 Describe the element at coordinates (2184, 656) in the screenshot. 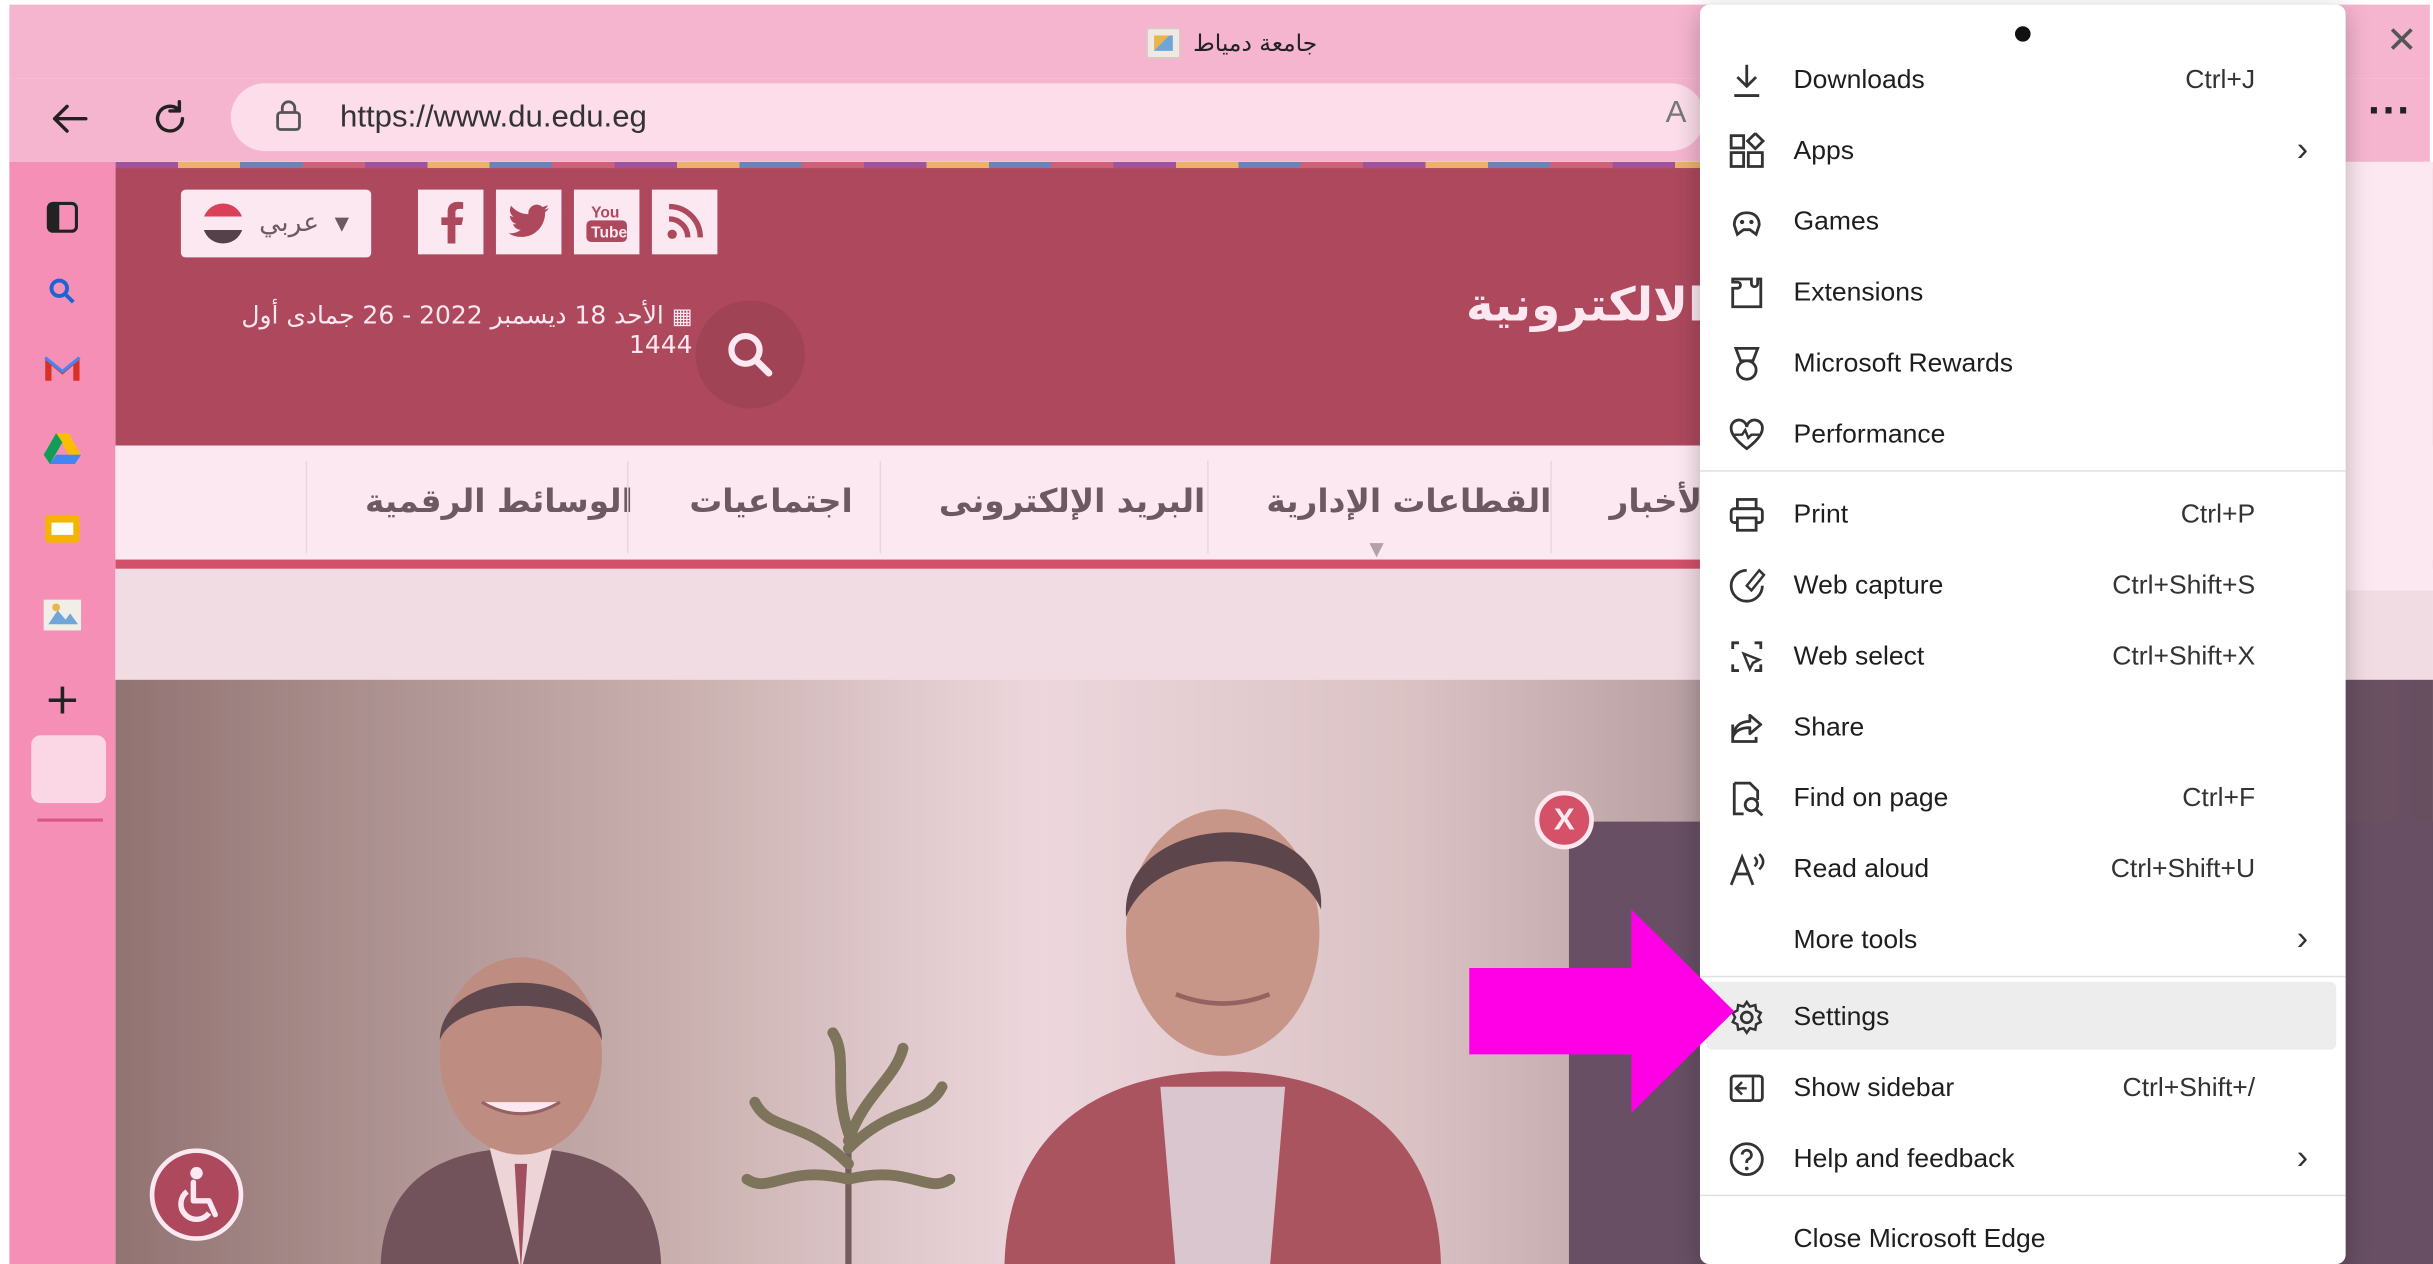

I see `menu-item-shortcut: Ctrl+Shift+X` at that location.